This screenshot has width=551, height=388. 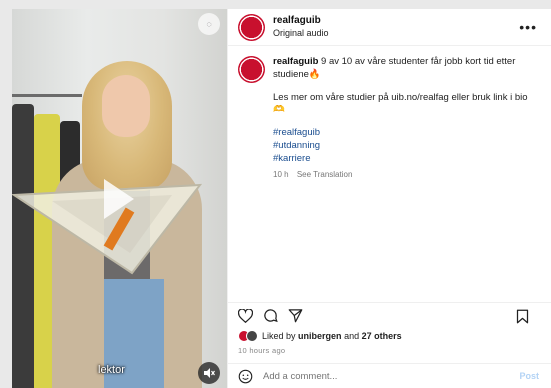 What do you see at coordinates (378, 376) in the screenshot?
I see `comment-input` at bounding box center [378, 376].